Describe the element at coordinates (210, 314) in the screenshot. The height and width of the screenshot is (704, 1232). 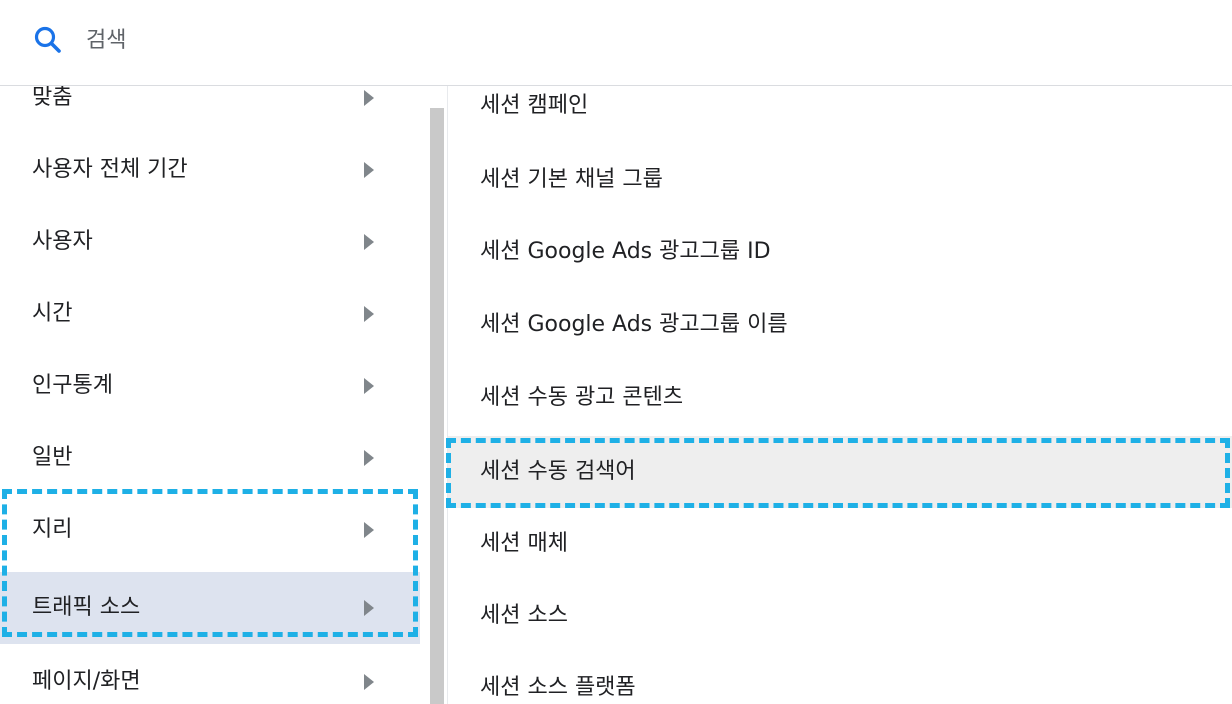
I see `category-item-time: 시간` at that location.